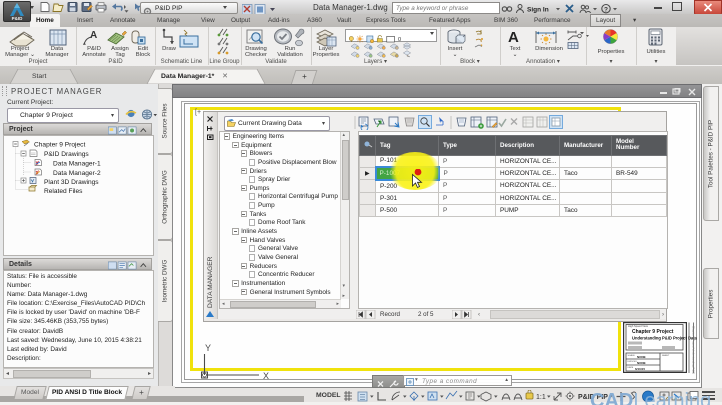  What do you see at coordinates (66, 154) in the screenshot?
I see `svg-text: P&ID Drawings` at bounding box center [66, 154].